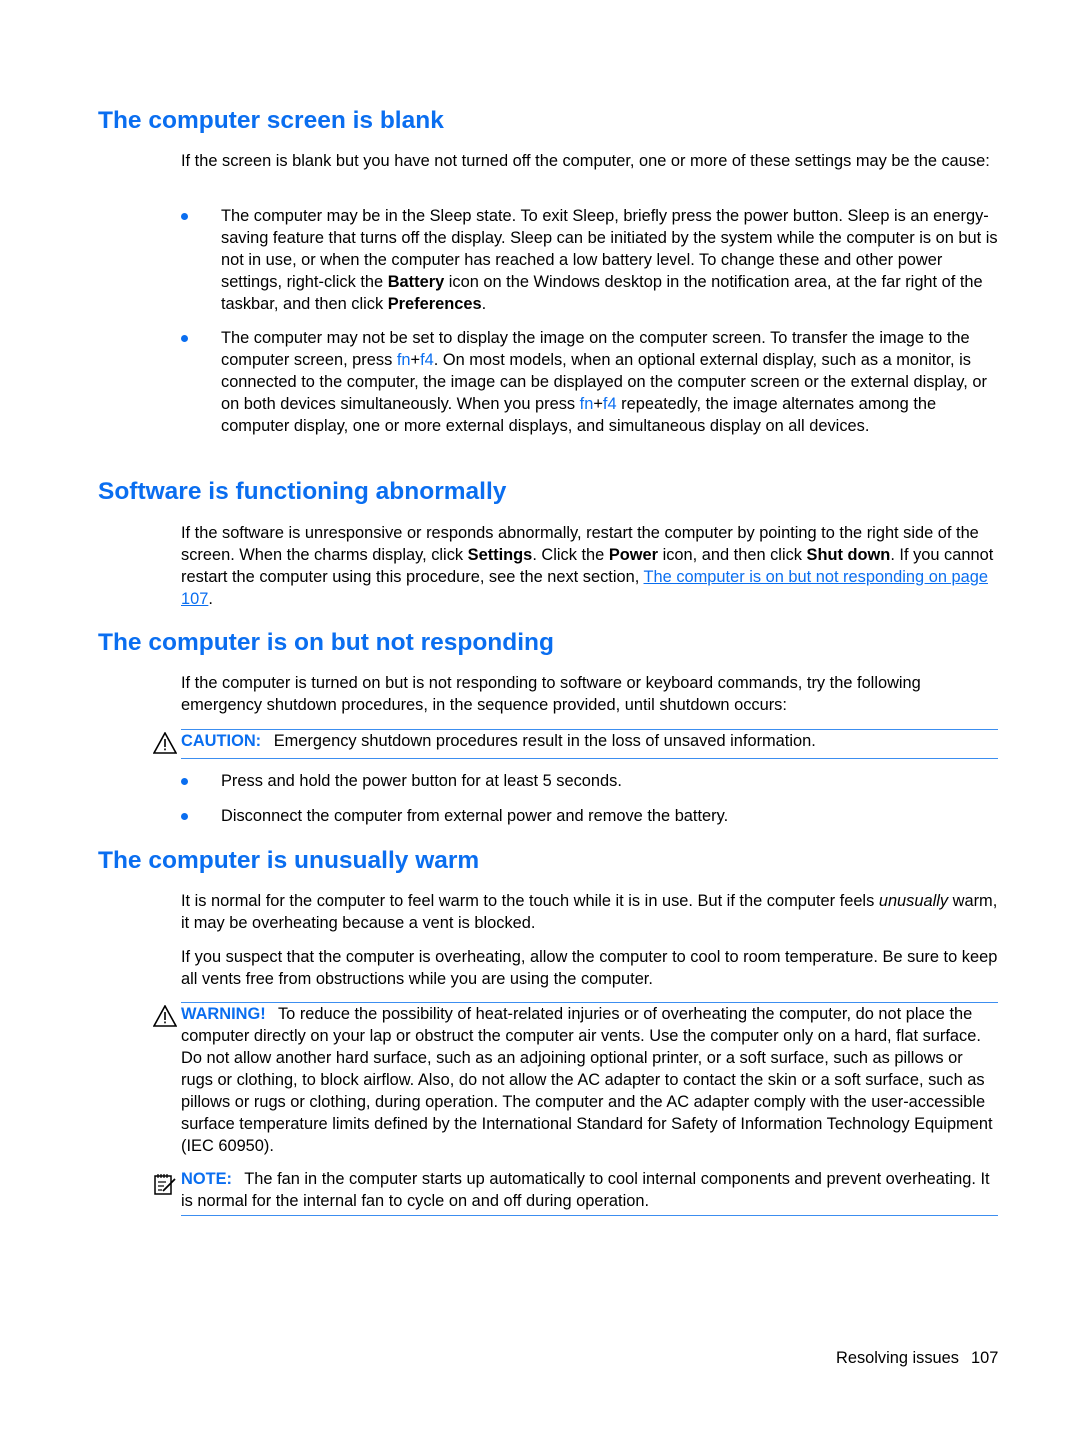 The height and width of the screenshot is (1437, 1080). I want to click on page-number: 107, so click(985, 1358).